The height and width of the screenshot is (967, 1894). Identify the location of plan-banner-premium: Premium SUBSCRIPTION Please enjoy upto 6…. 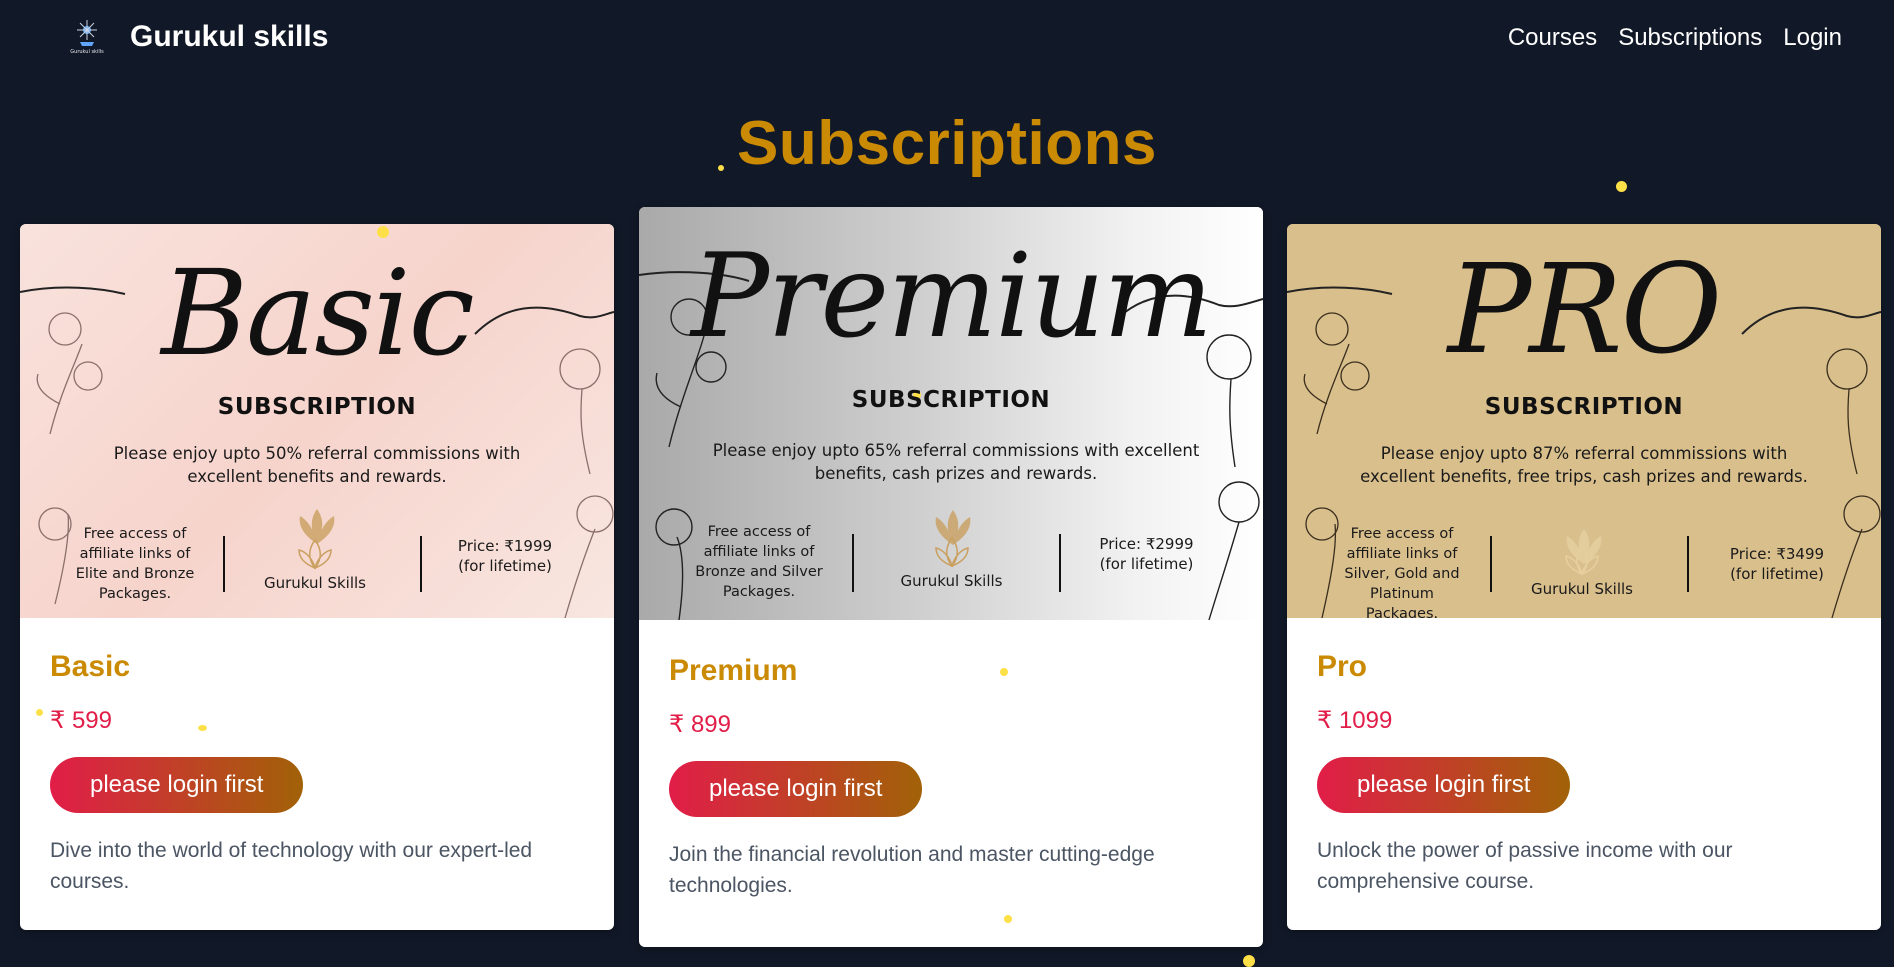
(951, 413).